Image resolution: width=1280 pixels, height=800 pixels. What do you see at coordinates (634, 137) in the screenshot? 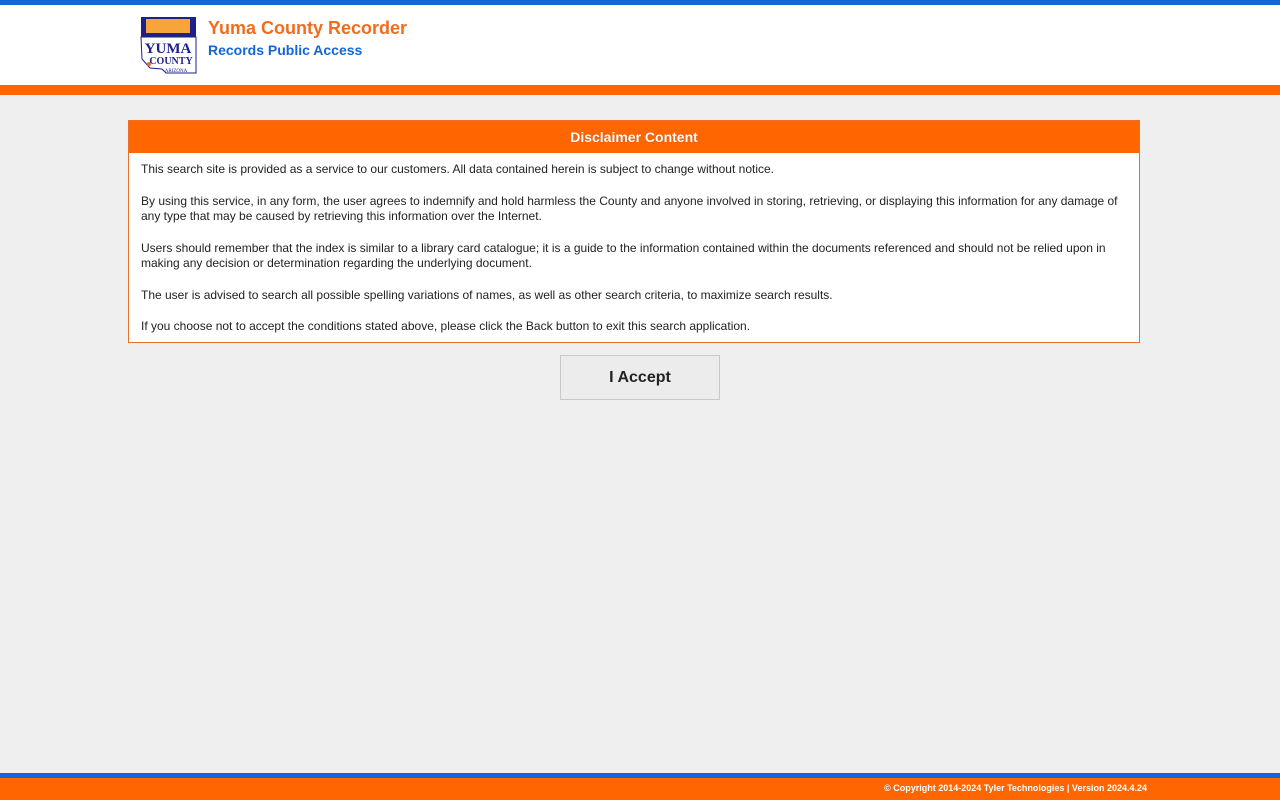
I see `disclaimer-heading: Disclaimer Content` at bounding box center [634, 137].